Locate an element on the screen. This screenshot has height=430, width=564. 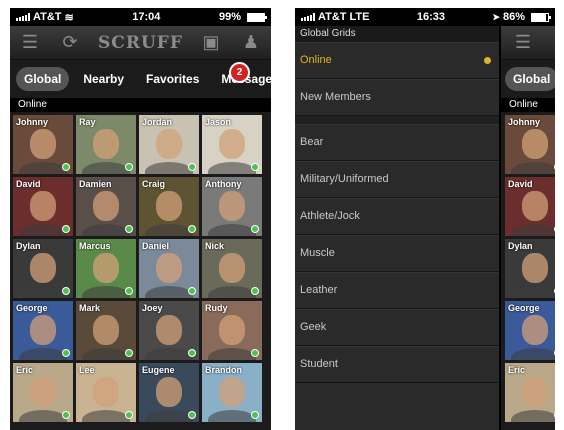
tab-bar: Global is located at coordinates (528, 79).